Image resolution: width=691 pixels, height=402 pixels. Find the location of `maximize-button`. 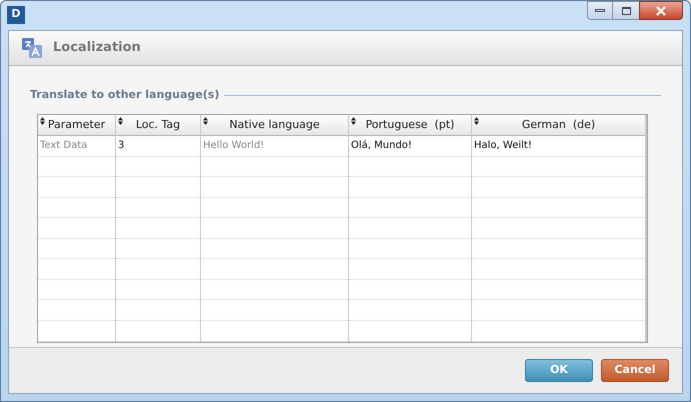

maximize-button is located at coordinates (626, 10).